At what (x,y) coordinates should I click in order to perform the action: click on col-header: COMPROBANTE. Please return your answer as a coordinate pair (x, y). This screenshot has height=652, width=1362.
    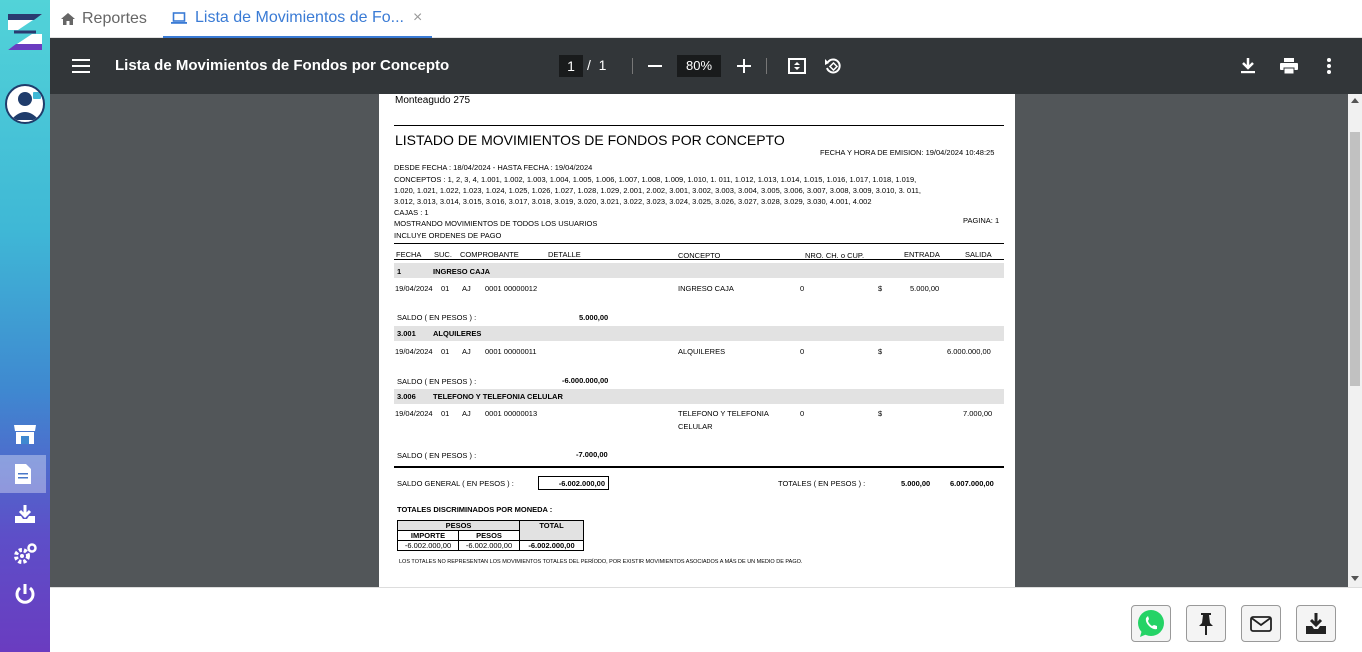
    Looking at the image, I should click on (489, 254).